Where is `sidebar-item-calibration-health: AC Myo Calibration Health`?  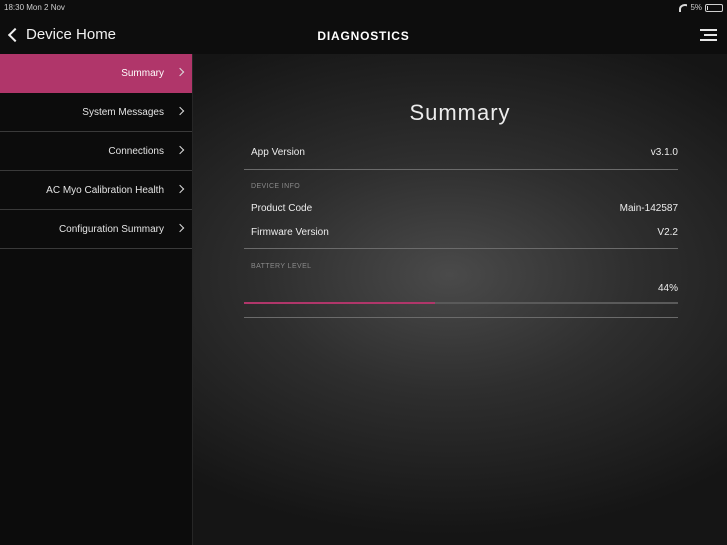 sidebar-item-calibration-health: AC Myo Calibration Health is located at coordinates (96, 190).